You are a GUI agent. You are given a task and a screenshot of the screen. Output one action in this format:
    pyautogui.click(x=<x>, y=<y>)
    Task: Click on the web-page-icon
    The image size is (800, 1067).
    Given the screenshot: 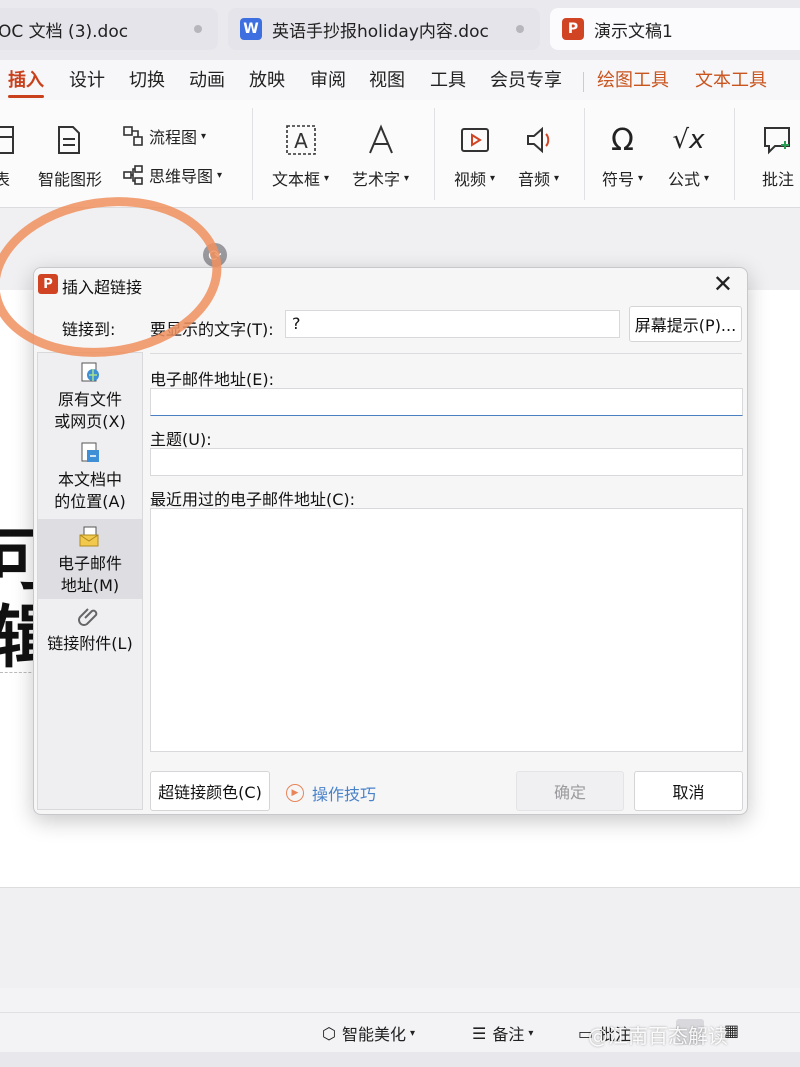 What is the action you would take?
    pyautogui.click(x=90, y=372)
    